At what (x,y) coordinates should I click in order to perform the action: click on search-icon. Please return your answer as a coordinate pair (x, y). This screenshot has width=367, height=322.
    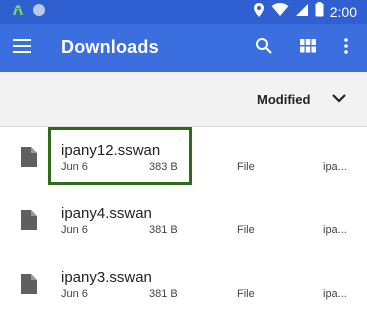
    Looking at the image, I should click on (264, 48).